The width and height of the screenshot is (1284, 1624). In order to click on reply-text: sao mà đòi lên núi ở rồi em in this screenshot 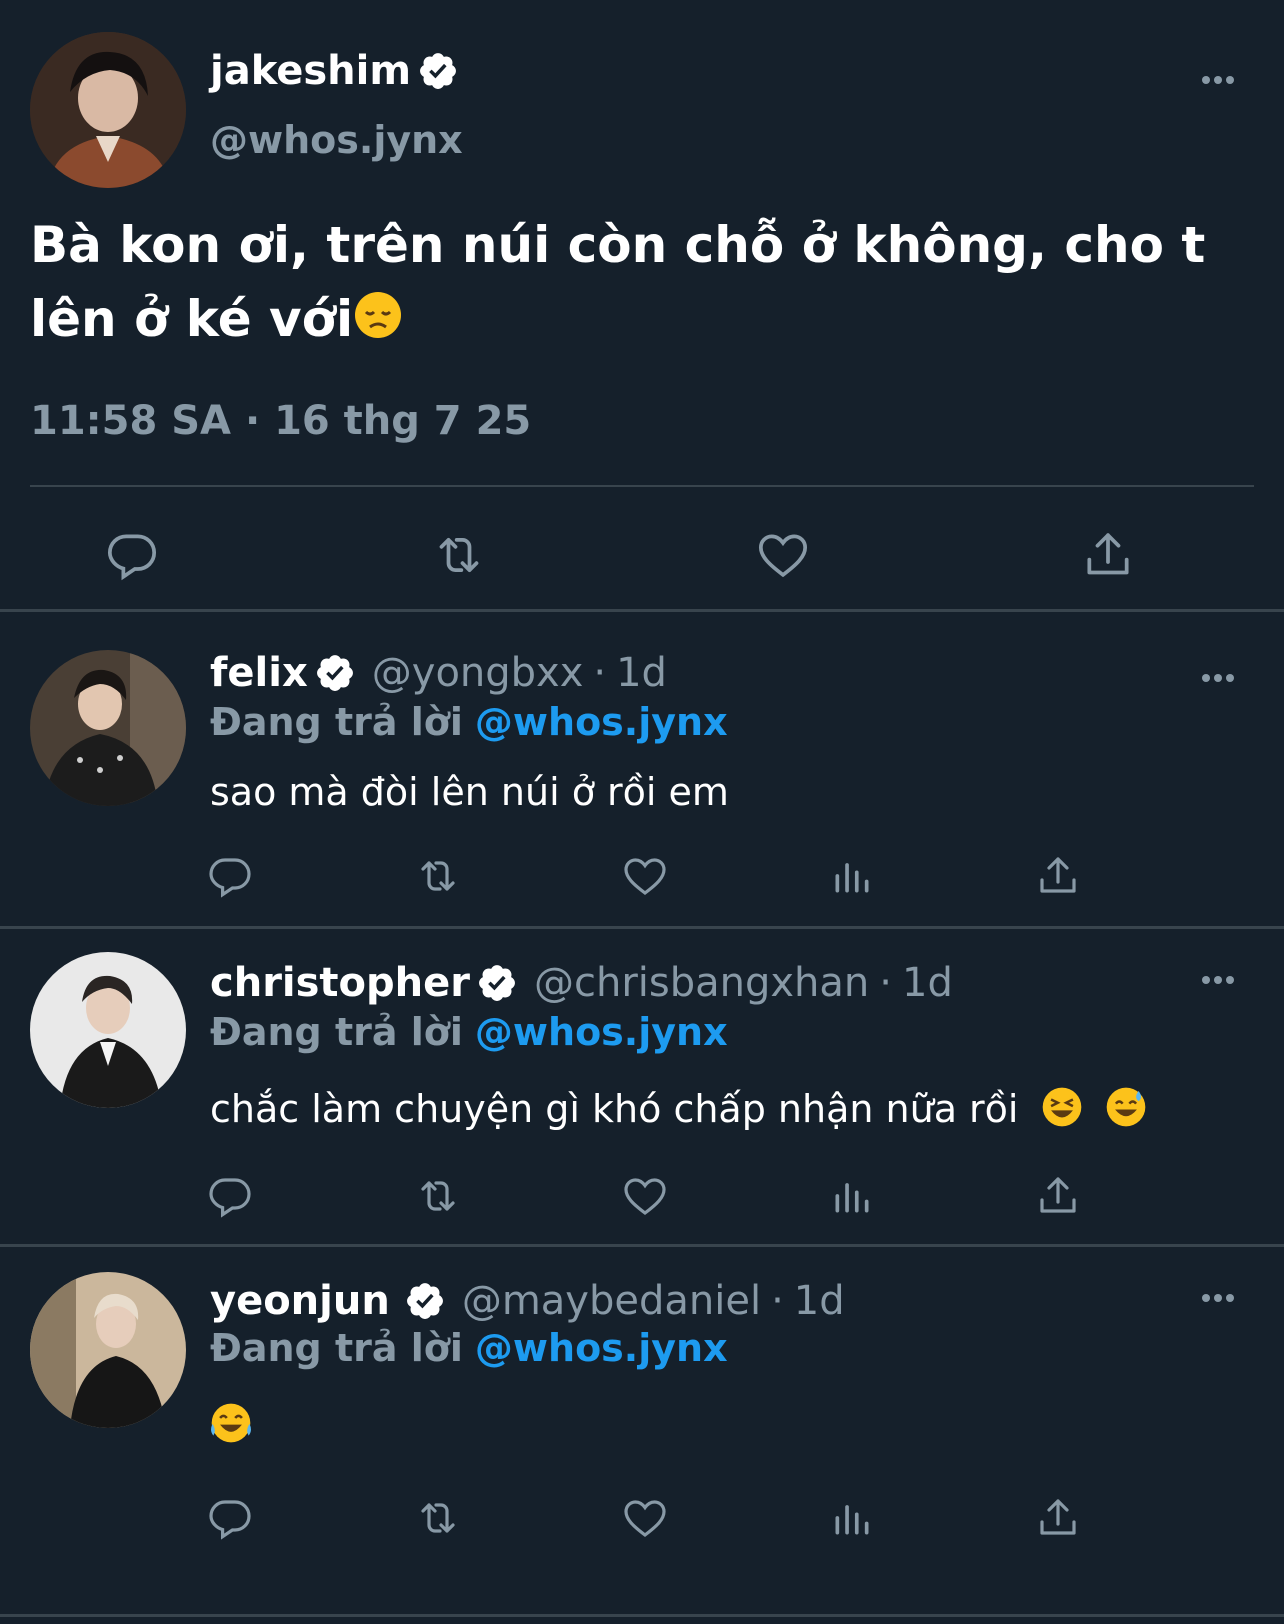, I will do `click(469, 792)`.